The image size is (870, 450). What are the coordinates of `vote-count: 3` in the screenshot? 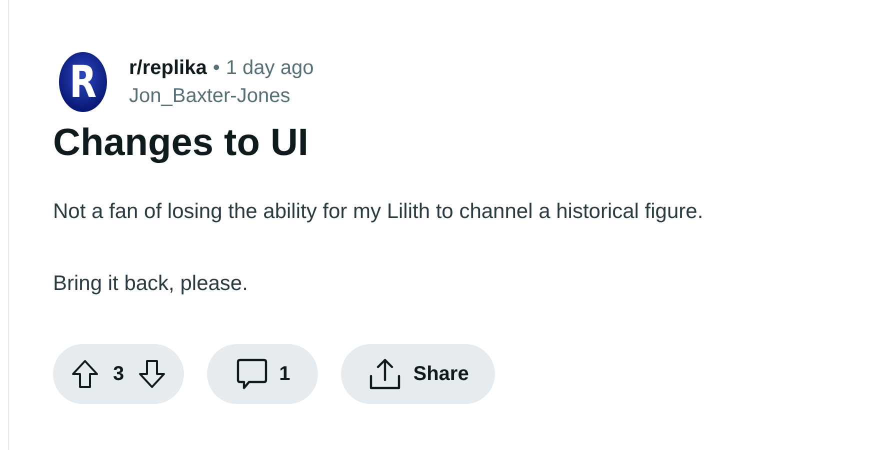 It's located at (118, 374).